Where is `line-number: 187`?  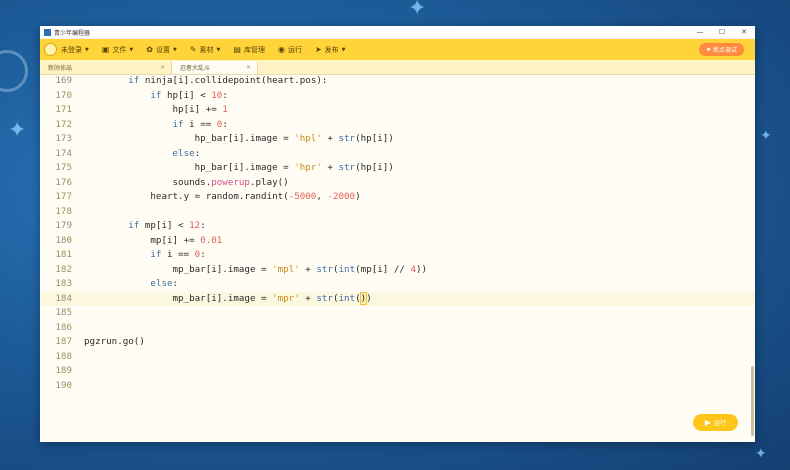 line-number: 187 is located at coordinates (63, 341).